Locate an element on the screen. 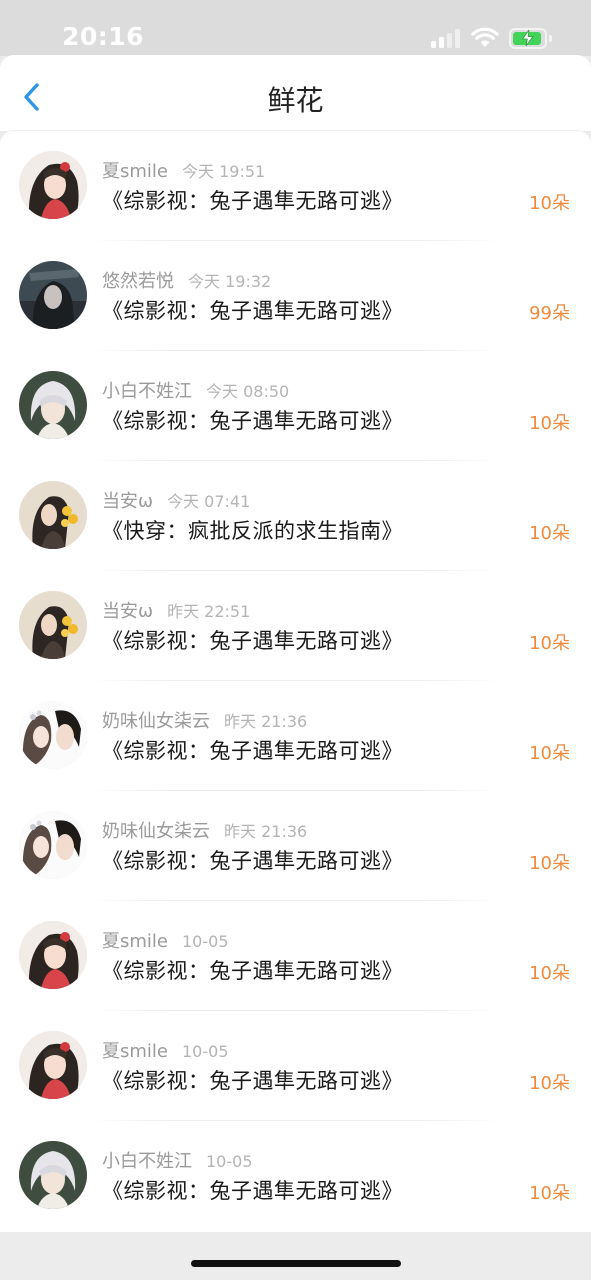 The height and width of the screenshot is (1280, 591). gift-meta: 夏smile 今天 19:51 is located at coordinates (184, 169).